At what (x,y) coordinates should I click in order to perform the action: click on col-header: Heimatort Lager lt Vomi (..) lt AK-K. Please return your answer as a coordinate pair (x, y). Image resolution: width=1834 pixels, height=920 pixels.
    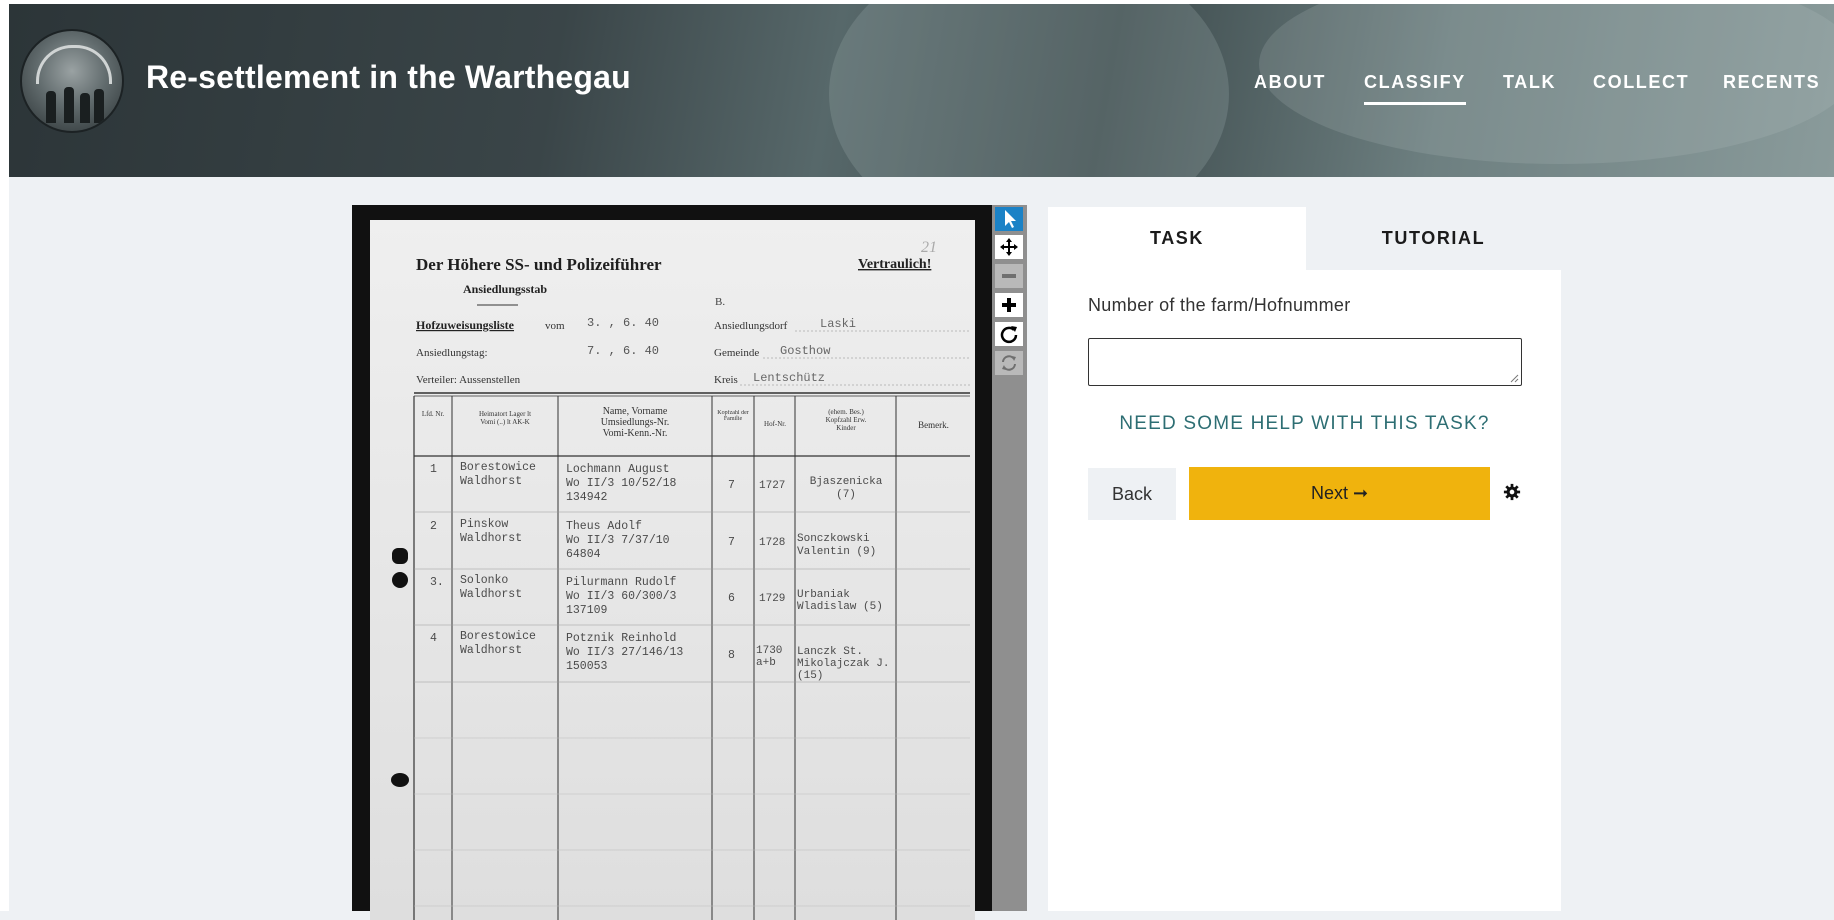
    Looking at the image, I should click on (505, 418).